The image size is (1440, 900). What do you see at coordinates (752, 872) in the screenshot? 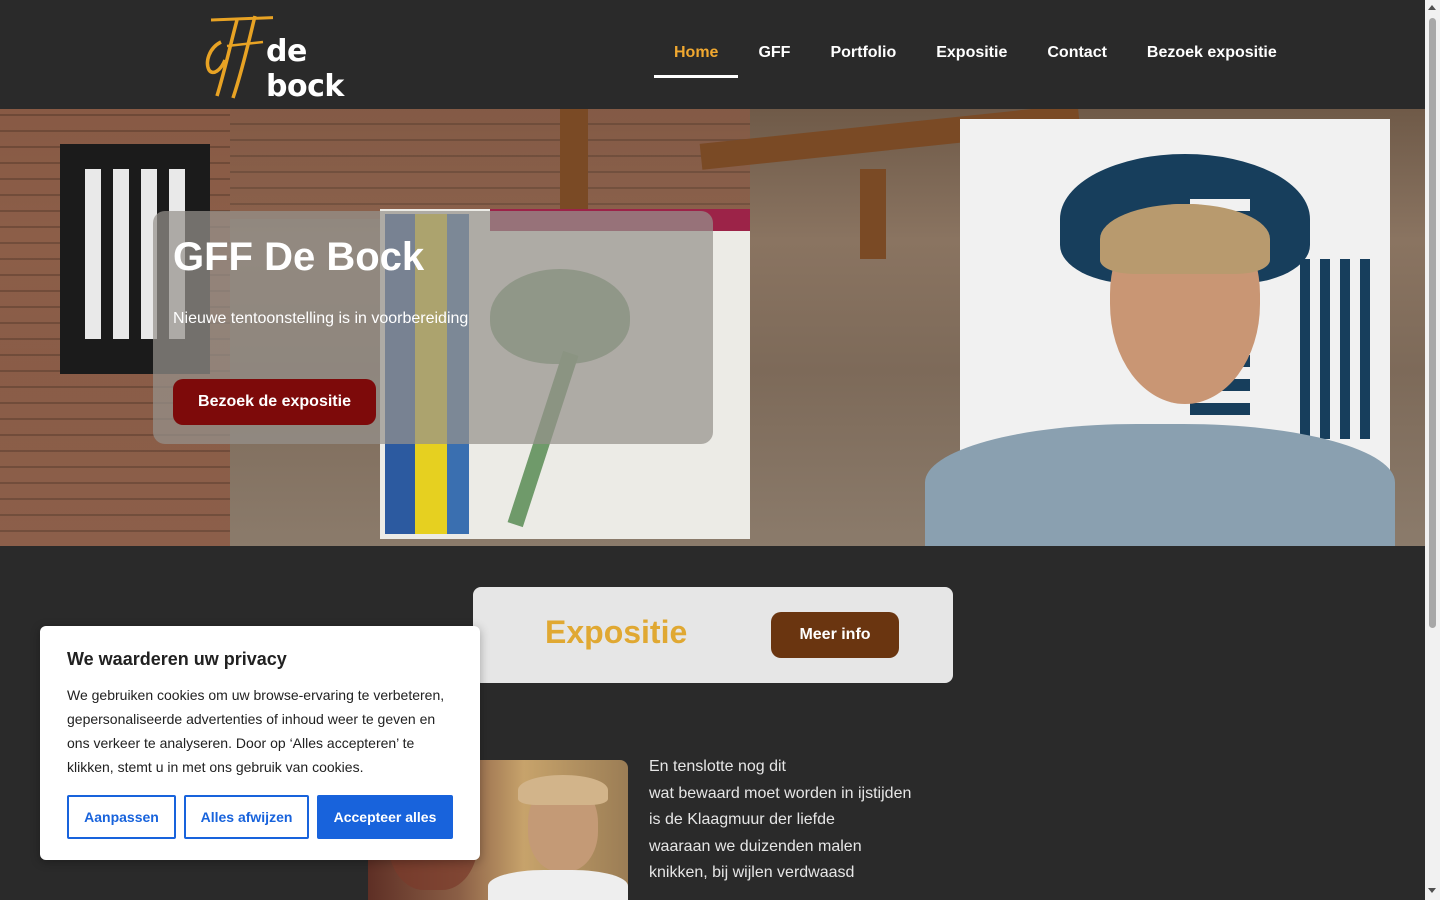
I see `poem-line: knikken, bij wijlen verdwaasd` at bounding box center [752, 872].